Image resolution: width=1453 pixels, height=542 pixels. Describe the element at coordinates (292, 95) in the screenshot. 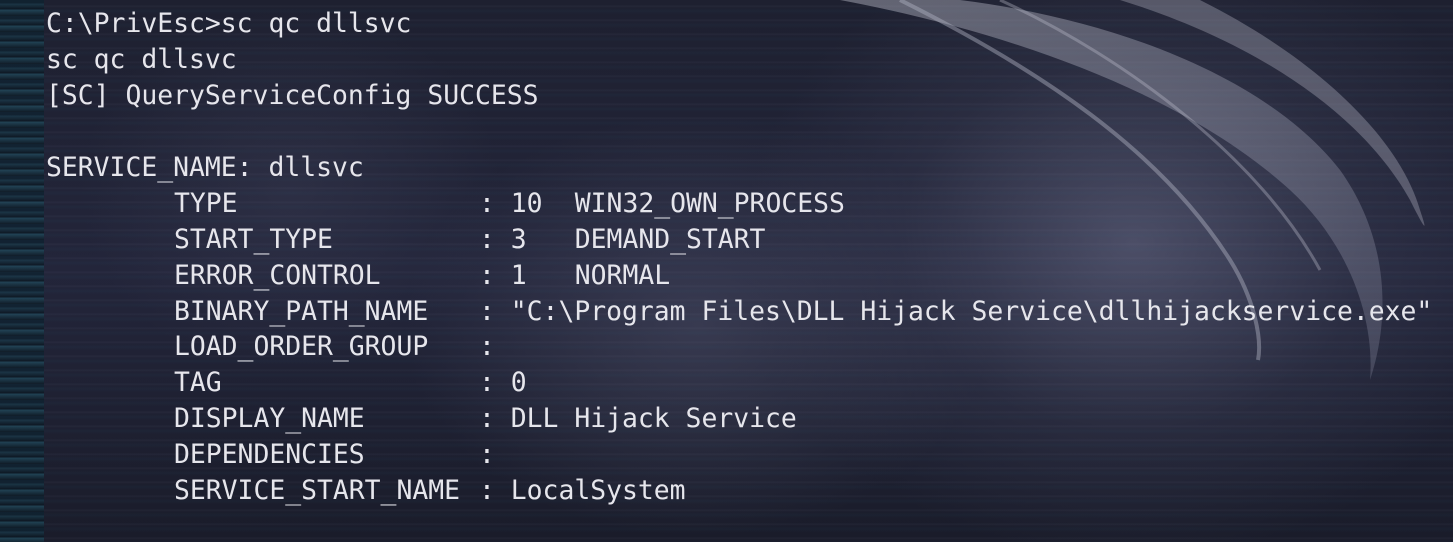

I see `status-line: [SC] QueryServiceConfig SUCCESS` at that location.